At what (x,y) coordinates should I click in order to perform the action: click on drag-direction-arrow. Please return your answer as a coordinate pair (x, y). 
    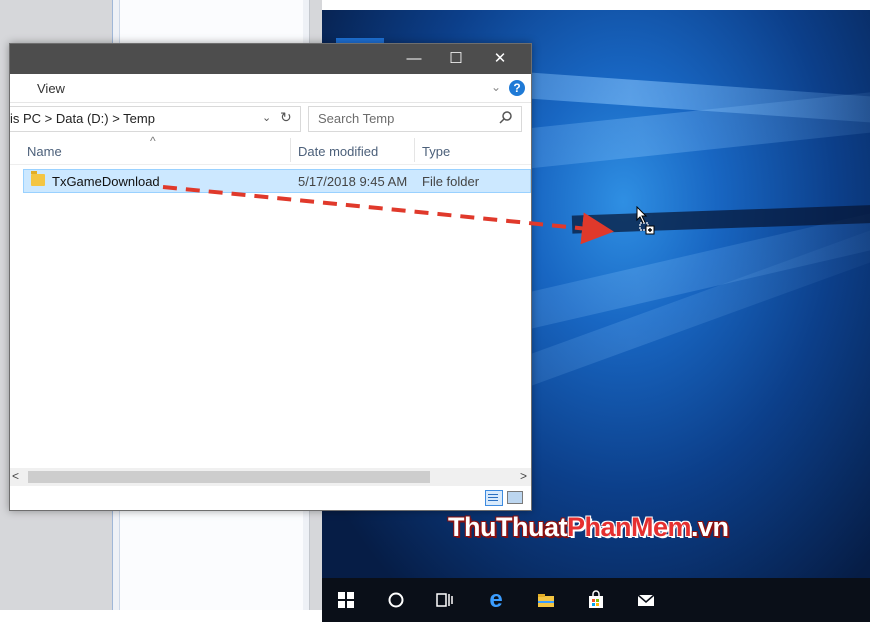
    Looking at the image, I should click on (388, 215).